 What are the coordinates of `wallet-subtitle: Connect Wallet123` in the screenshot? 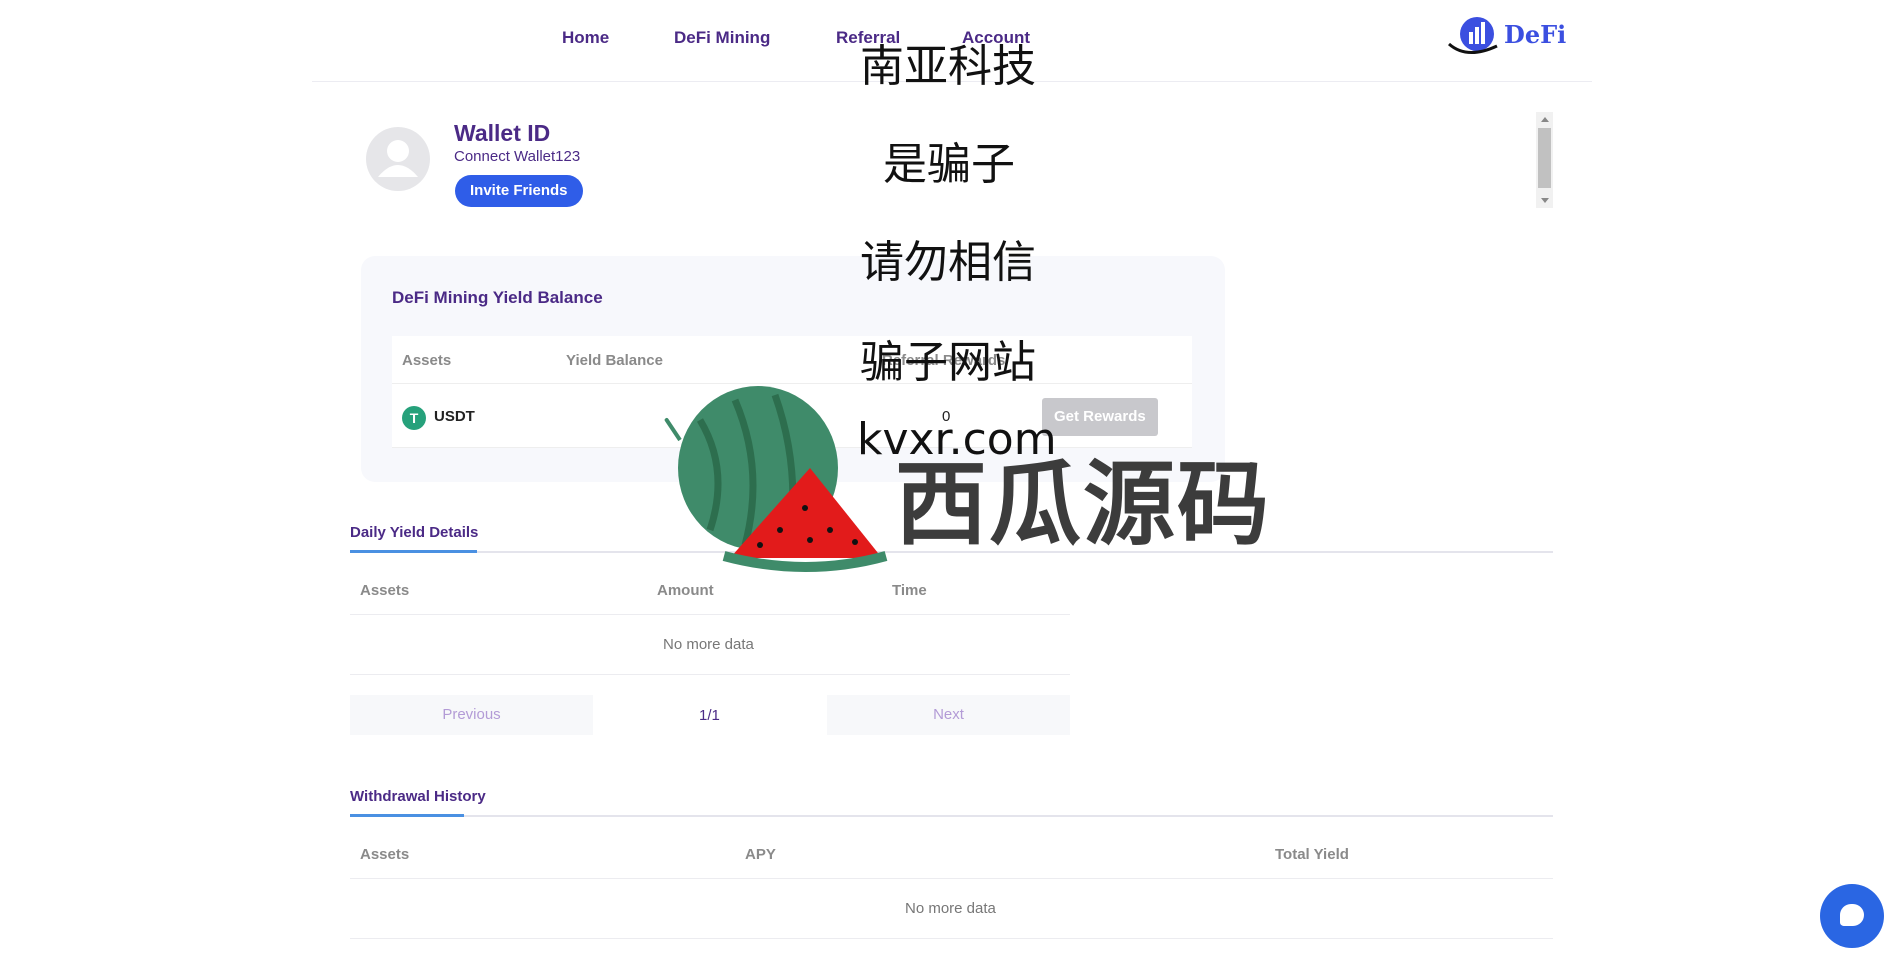 It's located at (517, 156).